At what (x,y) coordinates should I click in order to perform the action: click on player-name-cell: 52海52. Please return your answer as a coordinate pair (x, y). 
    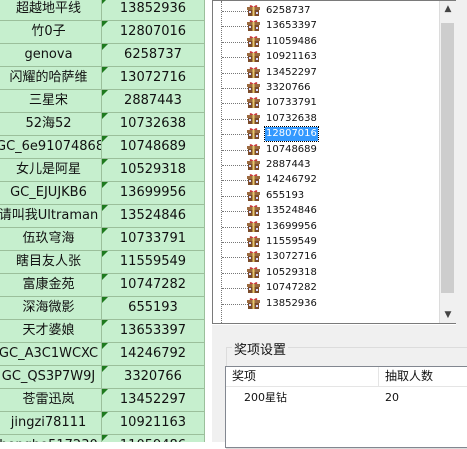
    Looking at the image, I should click on (51, 124).